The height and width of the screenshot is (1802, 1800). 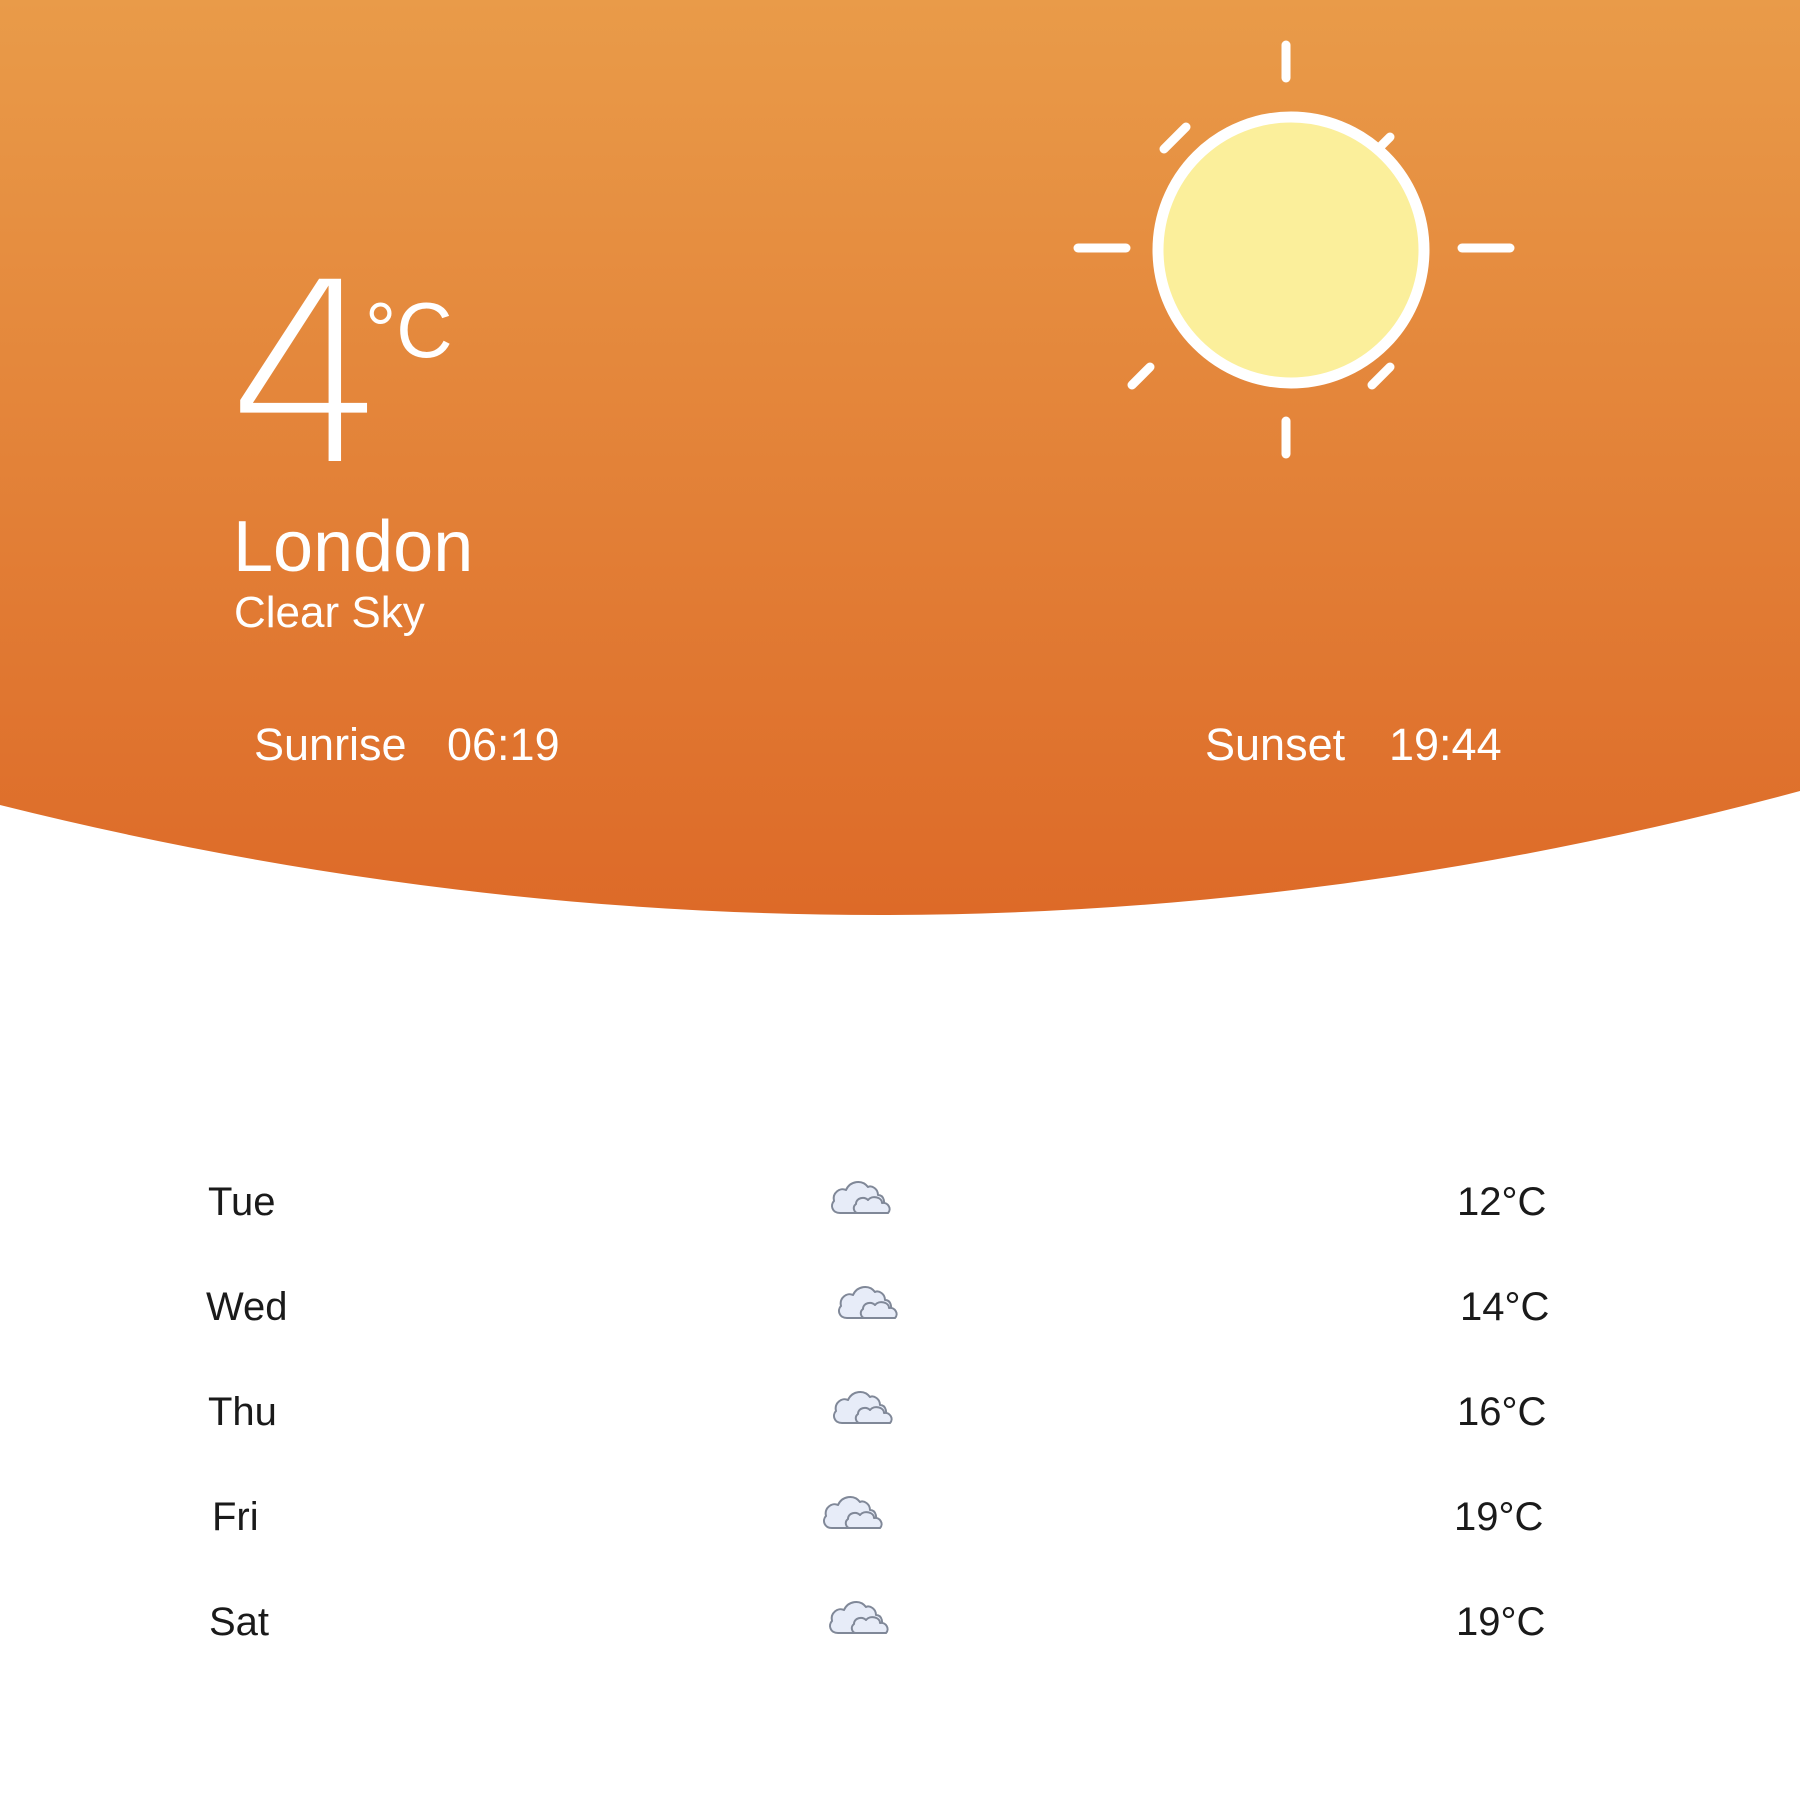 What do you see at coordinates (247, 1307) in the screenshot?
I see `forecast-day: Wed` at bounding box center [247, 1307].